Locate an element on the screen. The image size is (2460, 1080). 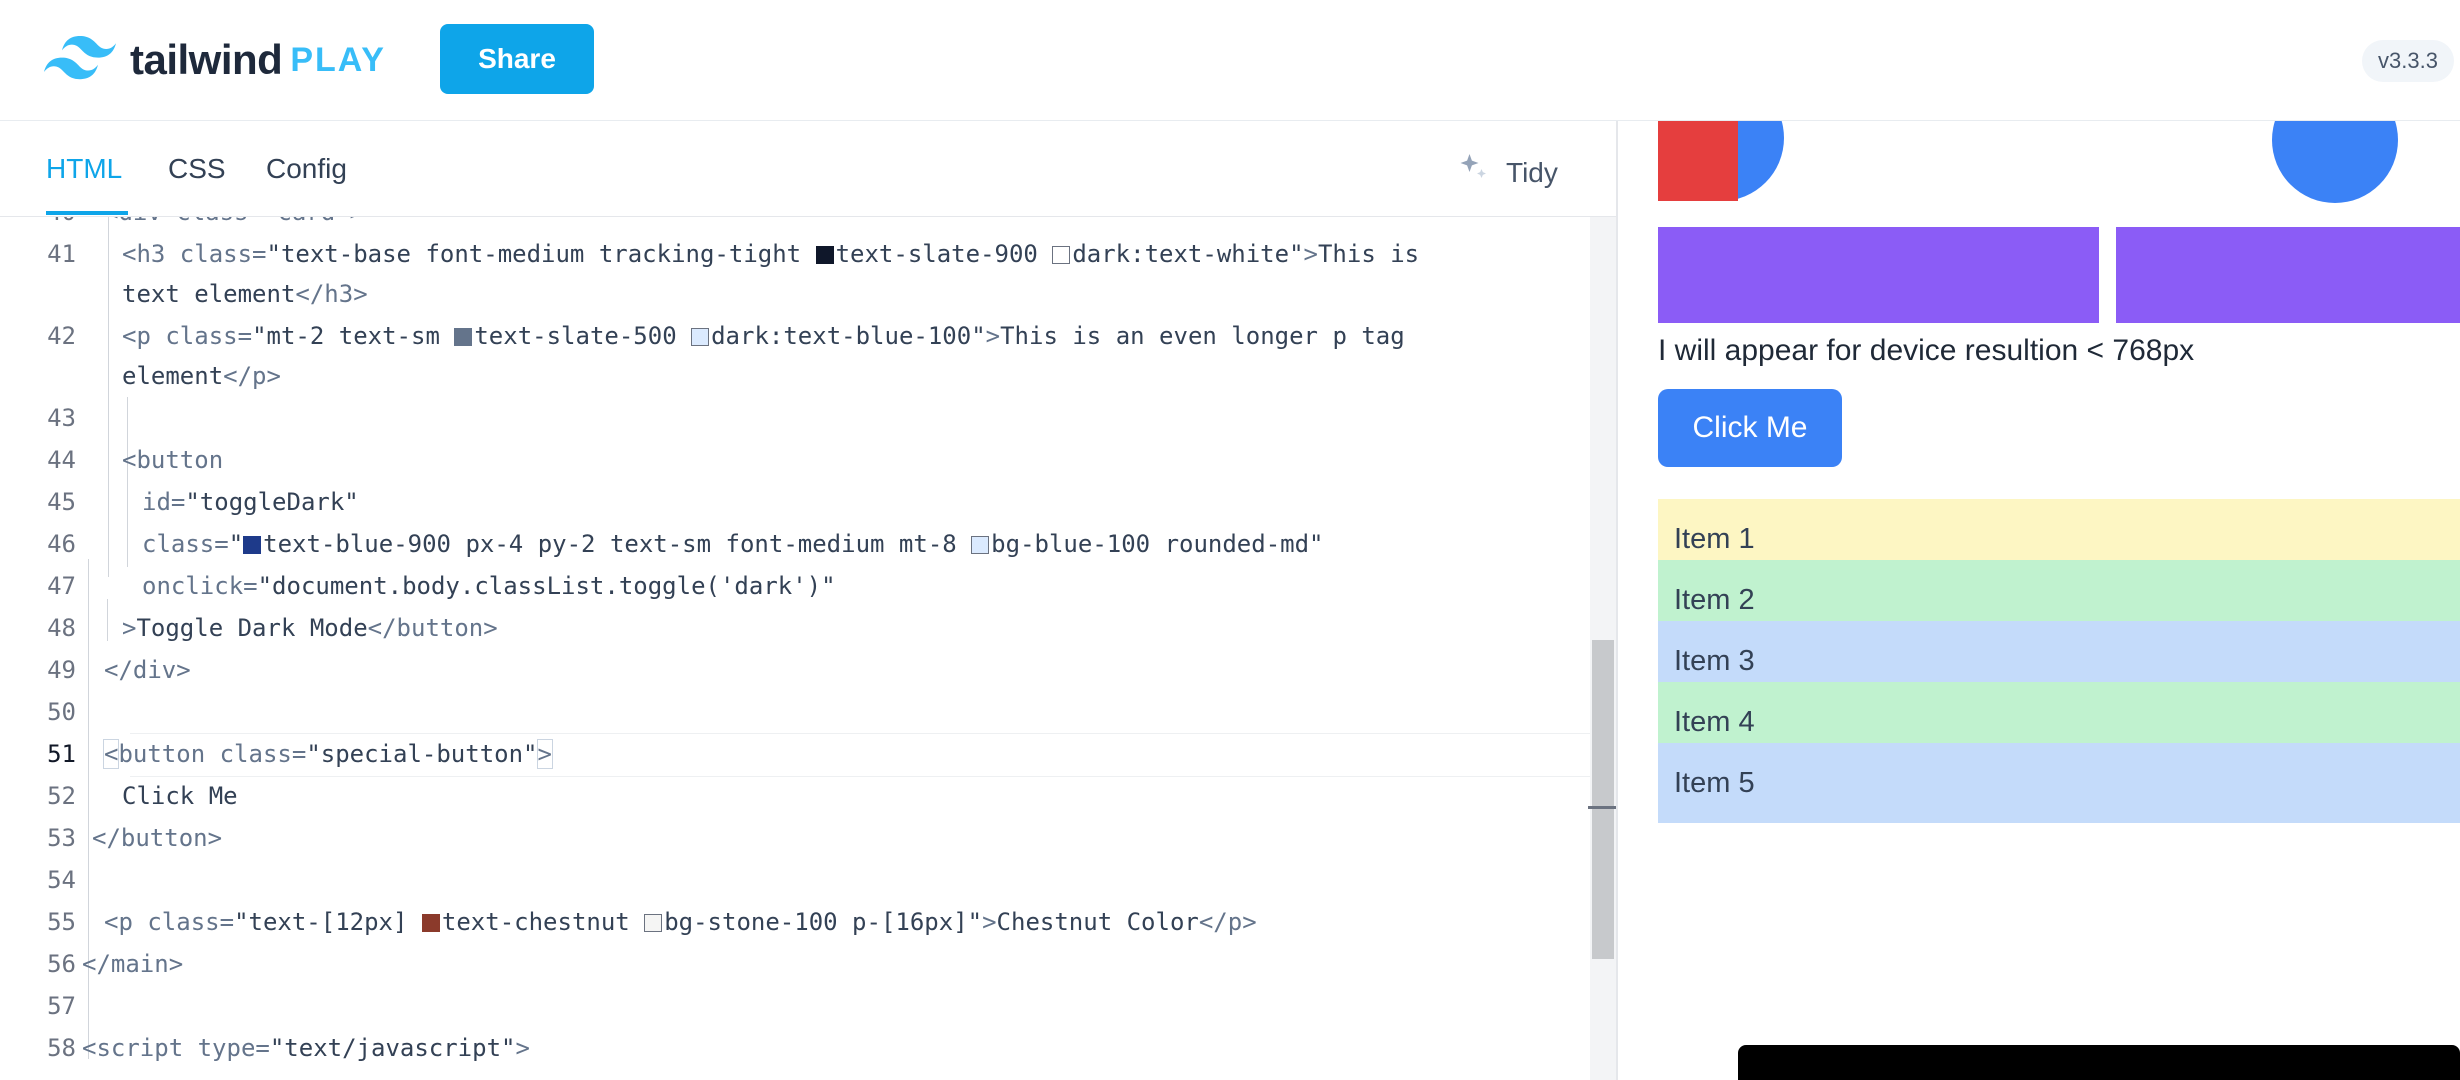
logo: tailwind PLAY is located at coordinates (215, 60).